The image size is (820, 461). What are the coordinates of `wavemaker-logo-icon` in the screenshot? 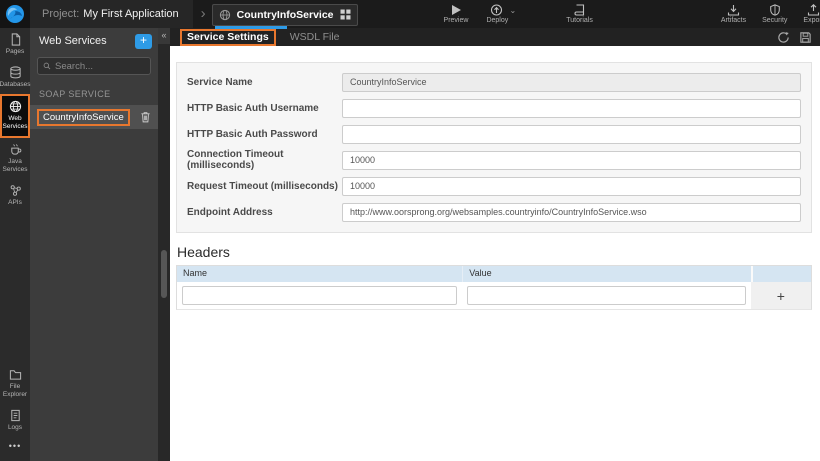 It's located at (15, 14).